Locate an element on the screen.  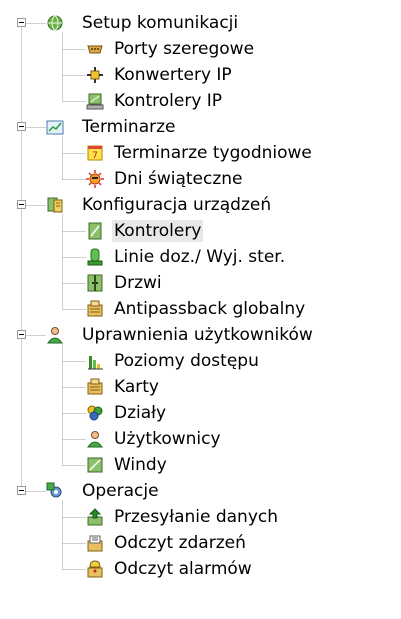
controller-icon is located at coordinates (95, 231).